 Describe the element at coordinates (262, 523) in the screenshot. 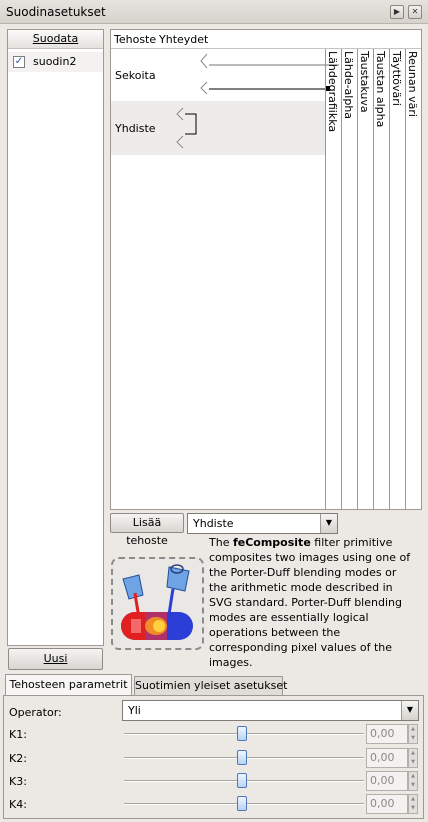

I see `effect-type-dropdown: Yhdiste ▼` at that location.